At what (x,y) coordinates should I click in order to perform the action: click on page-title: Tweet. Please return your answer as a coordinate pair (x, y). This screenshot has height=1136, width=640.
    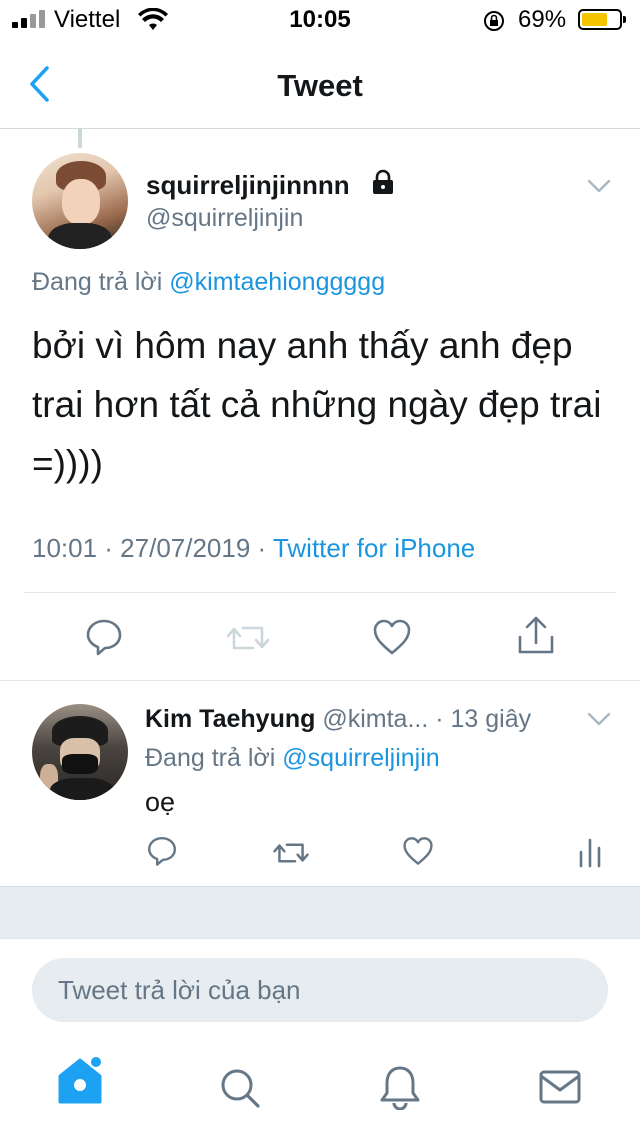
    Looking at the image, I should click on (320, 85).